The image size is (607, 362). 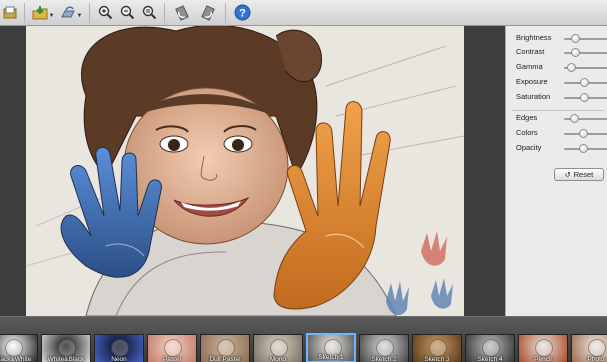 I want to click on filter-thumbnail-white-black: White&Black, so click(x=66, y=348).